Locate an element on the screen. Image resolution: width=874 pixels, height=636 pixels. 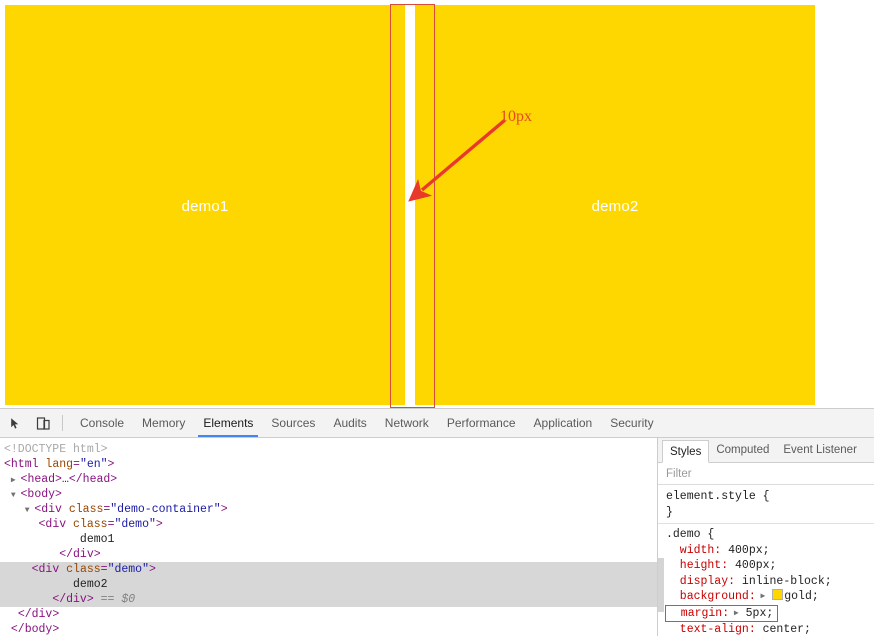
dom-node-row: <html lang="en"> is located at coordinates (328, 464).